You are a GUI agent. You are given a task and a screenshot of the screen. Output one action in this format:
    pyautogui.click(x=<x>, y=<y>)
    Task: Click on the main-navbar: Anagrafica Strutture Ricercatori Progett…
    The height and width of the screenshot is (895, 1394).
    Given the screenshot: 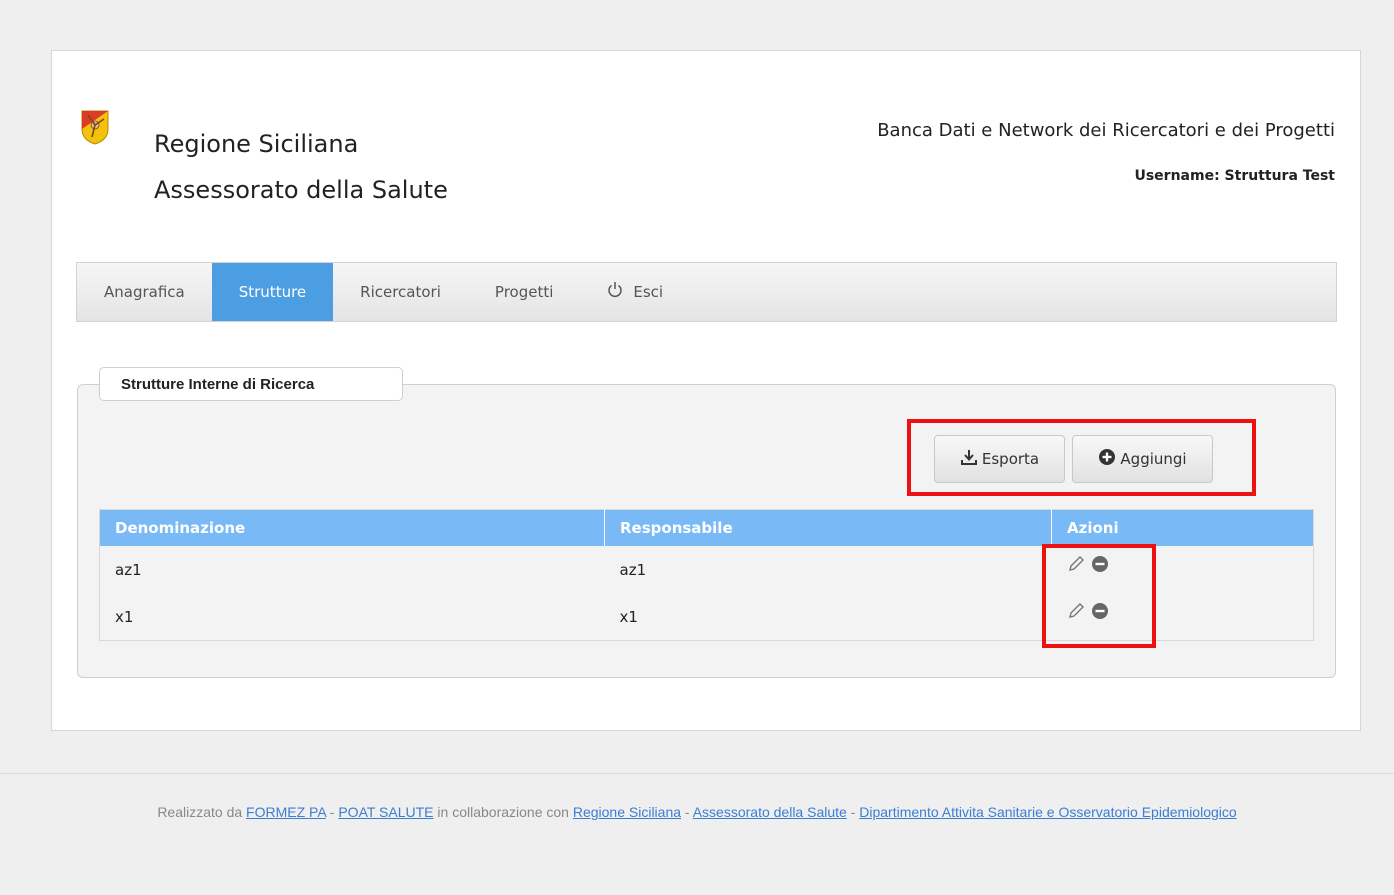 What is the action you would take?
    pyautogui.click(x=706, y=292)
    